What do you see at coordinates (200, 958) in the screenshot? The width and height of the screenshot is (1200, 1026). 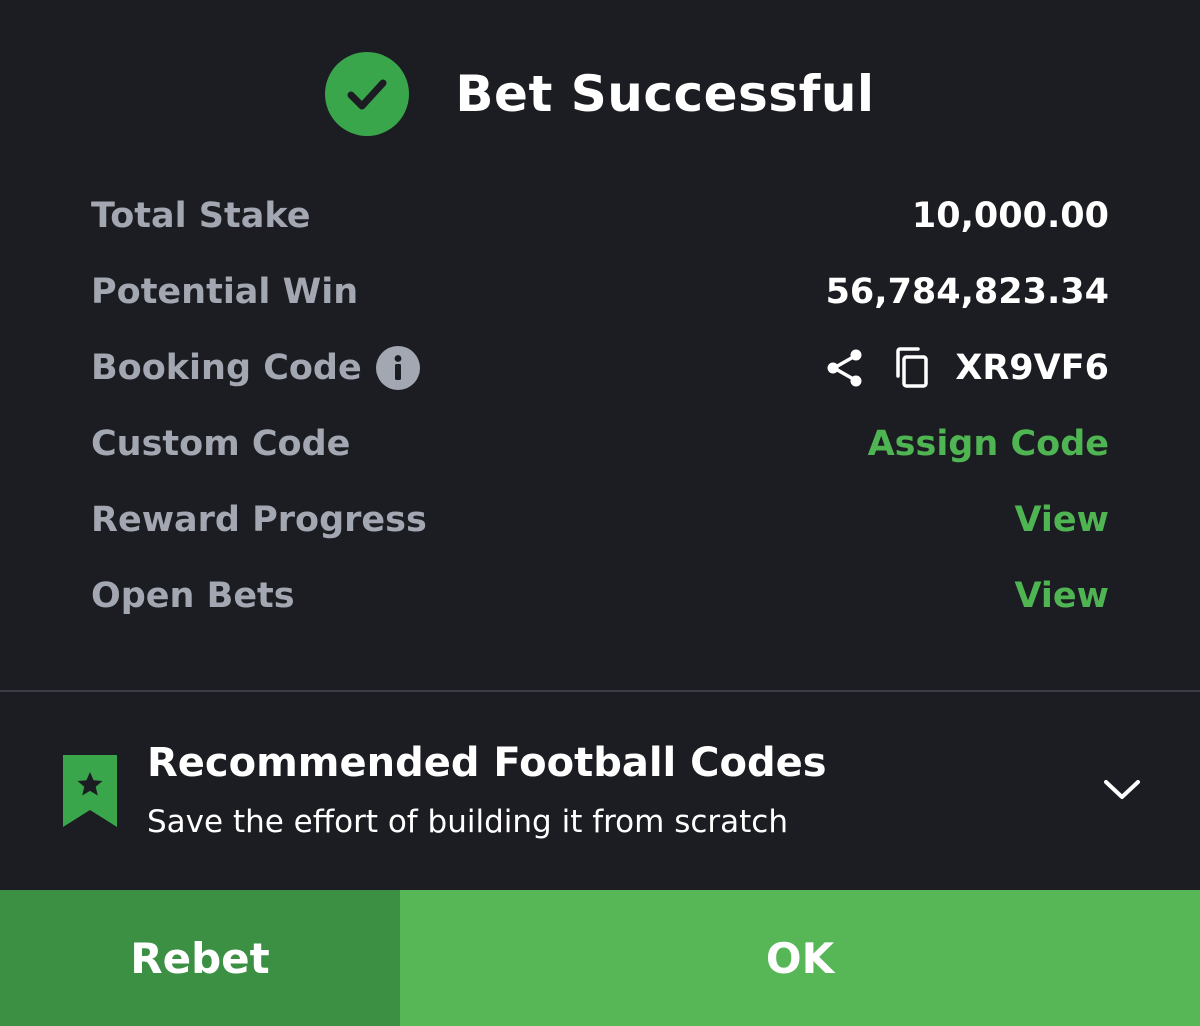 I see `rebet-button: Rebet` at bounding box center [200, 958].